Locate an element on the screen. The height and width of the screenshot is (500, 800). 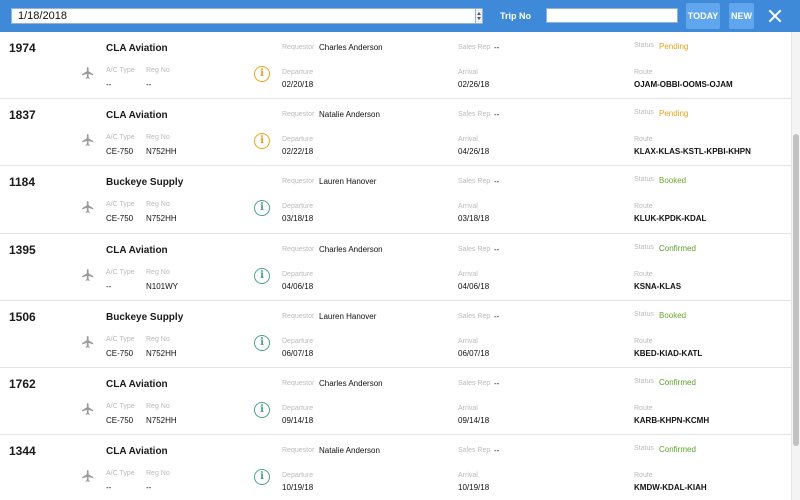
departure-value: 10/19/18 is located at coordinates (298, 488).